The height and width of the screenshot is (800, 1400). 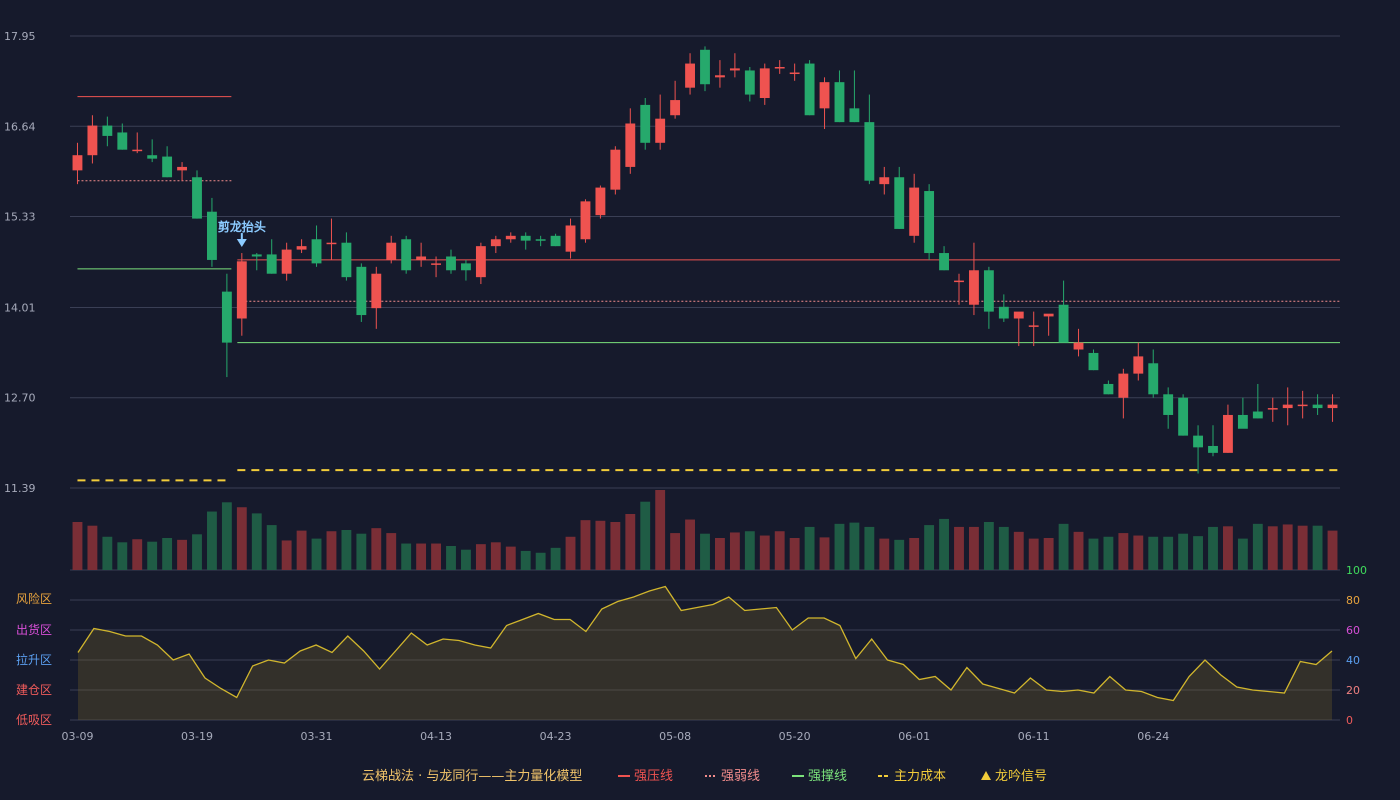 What do you see at coordinates (1353, 600) in the screenshot?
I see `oscillator-tick-label: 80` at bounding box center [1353, 600].